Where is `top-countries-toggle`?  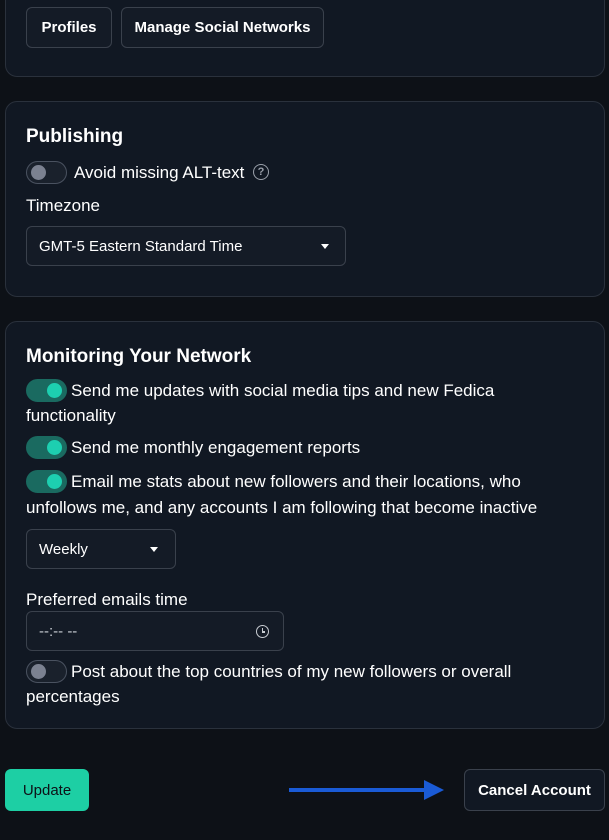
top-countries-toggle is located at coordinates (46, 671).